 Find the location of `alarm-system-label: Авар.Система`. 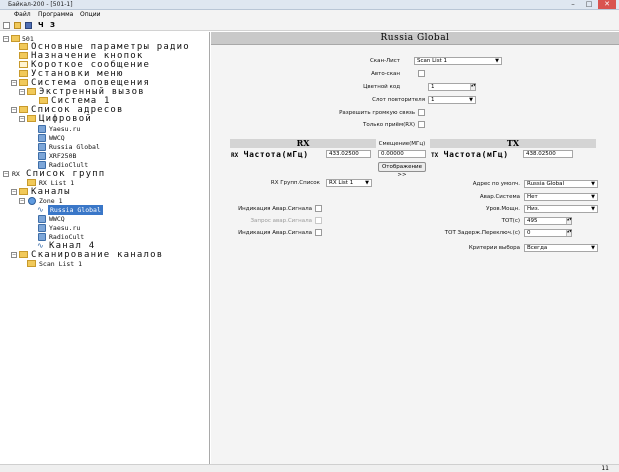

alarm-system-label: Авар.Система is located at coordinates (499, 197).